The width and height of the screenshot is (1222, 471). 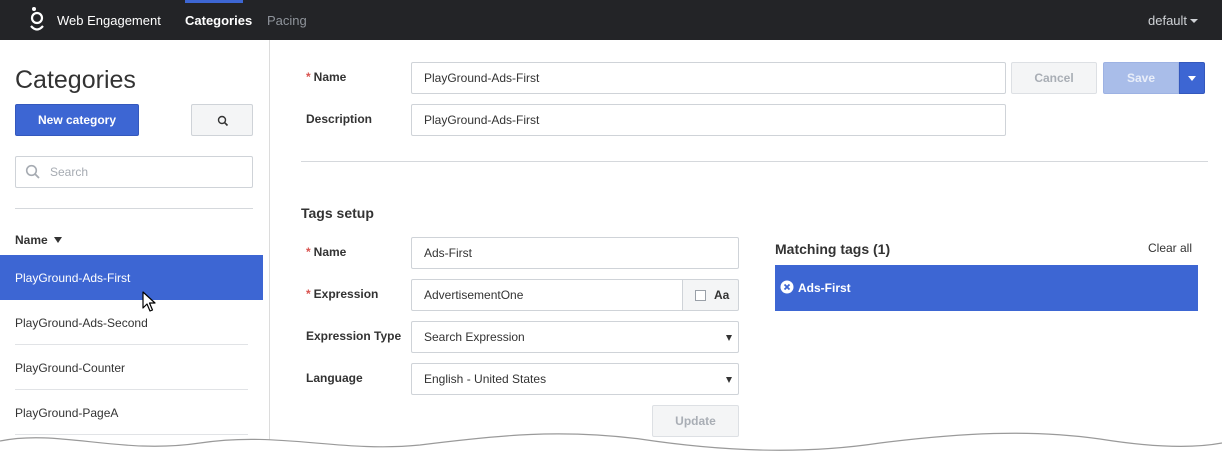 What do you see at coordinates (700, 295) in the screenshot?
I see `checkbox` at bounding box center [700, 295].